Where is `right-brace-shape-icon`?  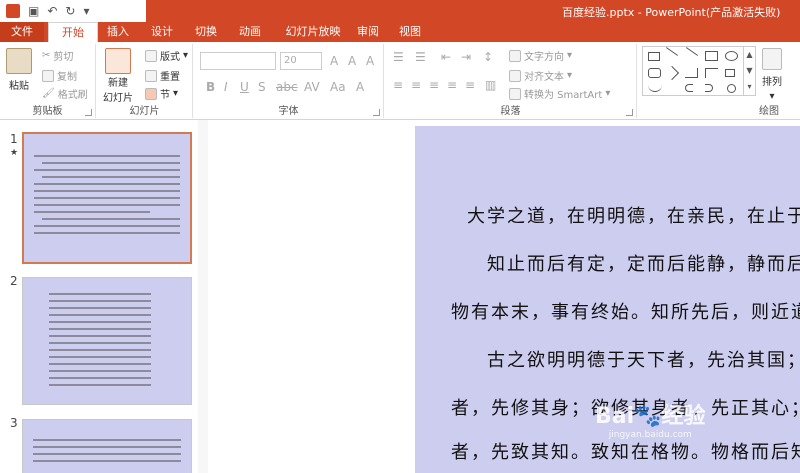
right-brace-shape-icon is located at coordinates (709, 88).